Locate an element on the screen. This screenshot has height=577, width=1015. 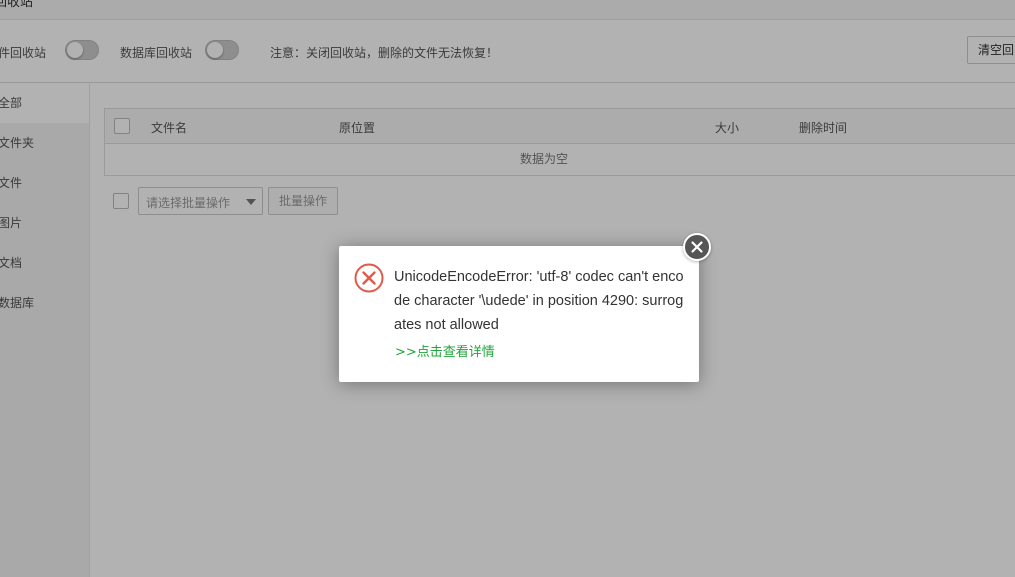
close-icon is located at coordinates (697, 247).